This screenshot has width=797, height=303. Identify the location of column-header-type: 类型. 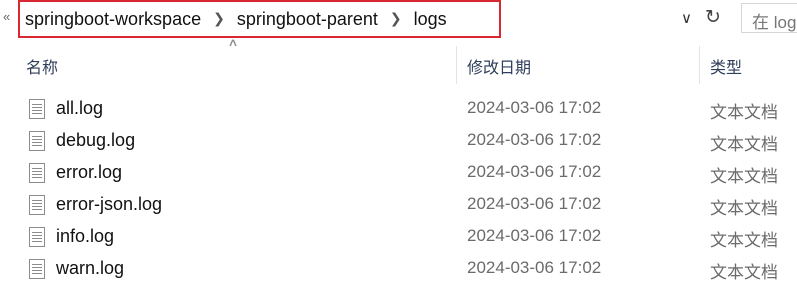
(726, 66).